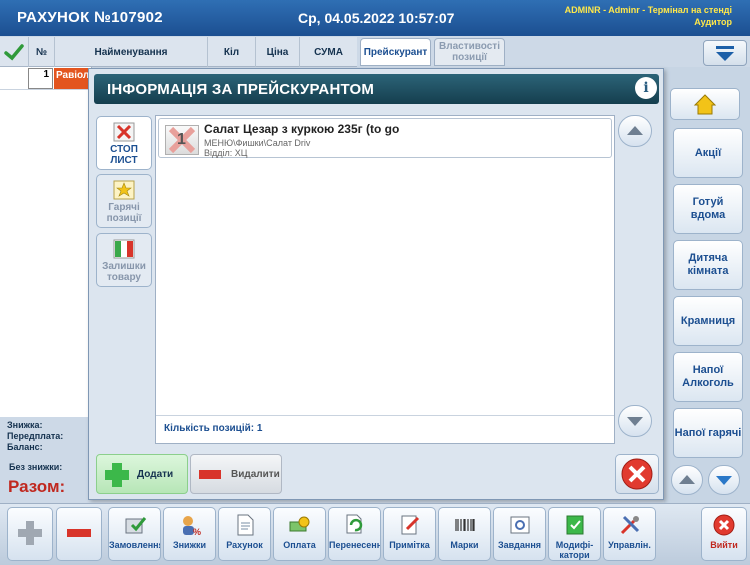  I want to click on no-discount-label: Без знижки:, so click(36, 467).